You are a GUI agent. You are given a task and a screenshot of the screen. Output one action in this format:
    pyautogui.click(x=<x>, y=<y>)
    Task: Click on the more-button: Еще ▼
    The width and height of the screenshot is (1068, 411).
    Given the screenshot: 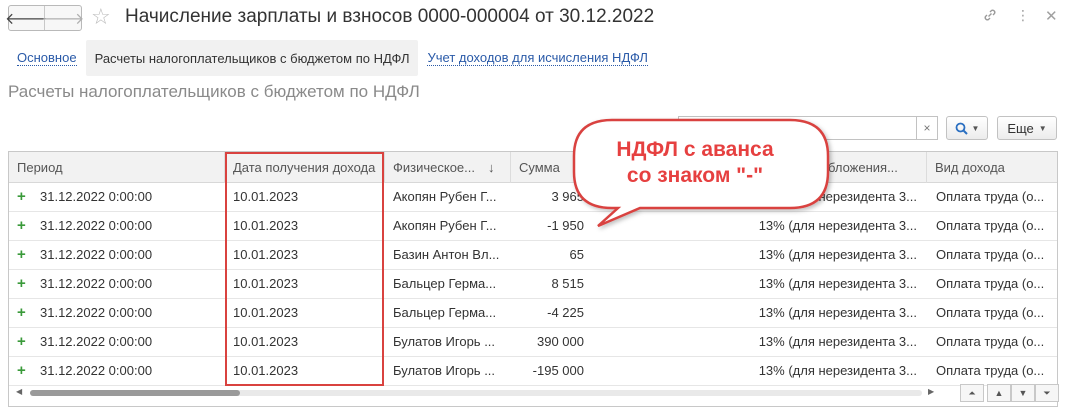 What is the action you would take?
    pyautogui.click(x=1027, y=128)
    